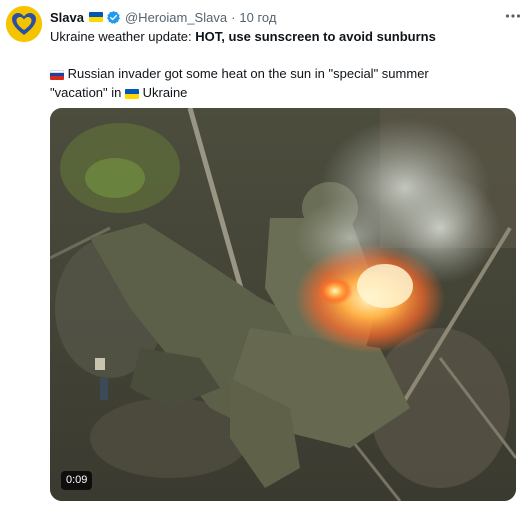 Image resolution: width=531 pixels, height=512 pixels. Describe the element at coordinates (123, 36) in the screenshot. I see `tweet-text-prefix: Ukraine weather update:` at that location.